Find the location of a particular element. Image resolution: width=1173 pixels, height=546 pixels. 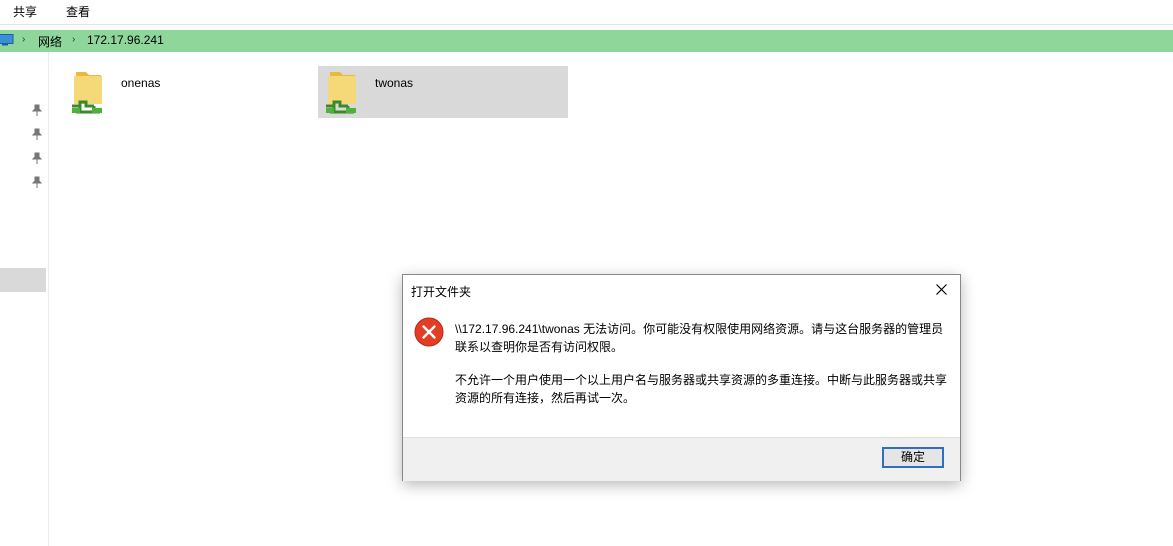

nav-selected-item is located at coordinates (23, 280).